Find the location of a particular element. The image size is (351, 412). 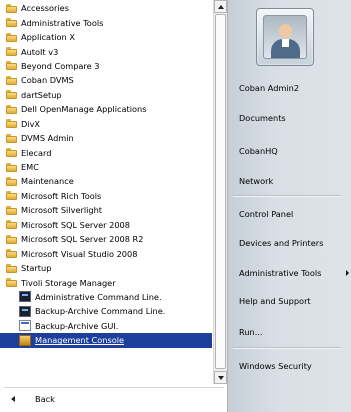

program-folder: dartSetup is located at coordinates (106, 95).